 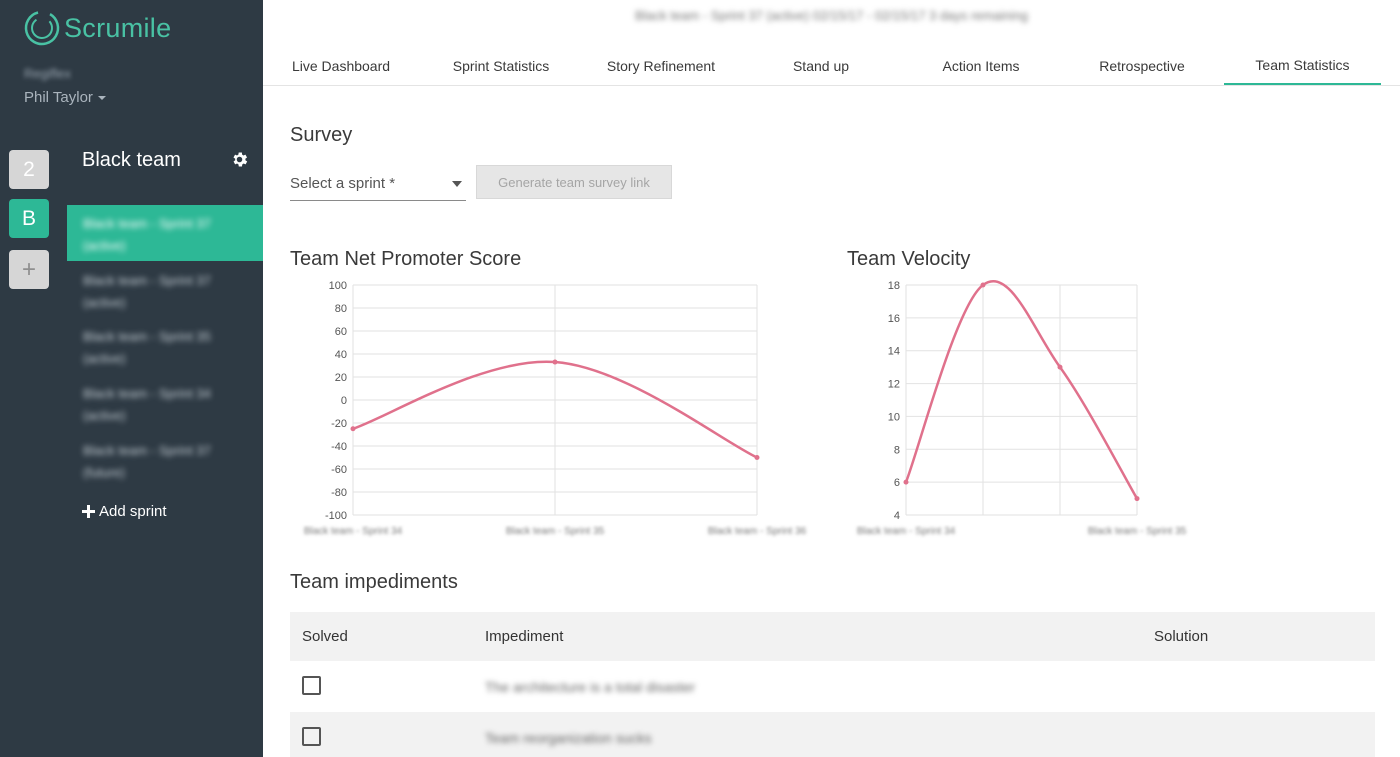 I want to click on table-row: The architecture is a total disaster, so click(x=832, y=686).